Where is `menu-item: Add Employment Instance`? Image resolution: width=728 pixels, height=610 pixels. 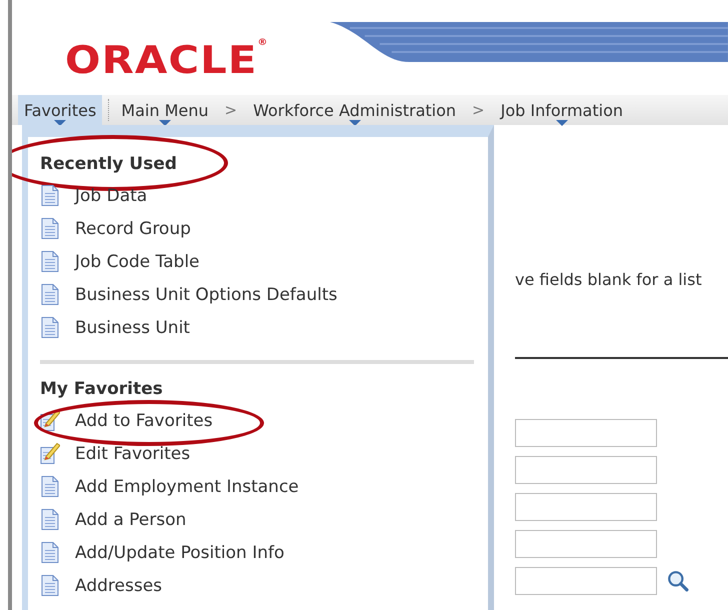 menu-item: Add Employment Instance is located at coordinates (187, 486).